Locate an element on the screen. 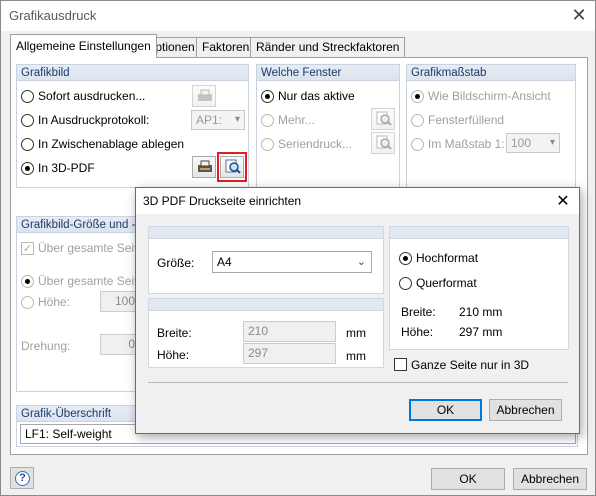 This screenshot has height=496, width=596. hoehe-dialog-input: 297 is located at coordinates (289, 353).